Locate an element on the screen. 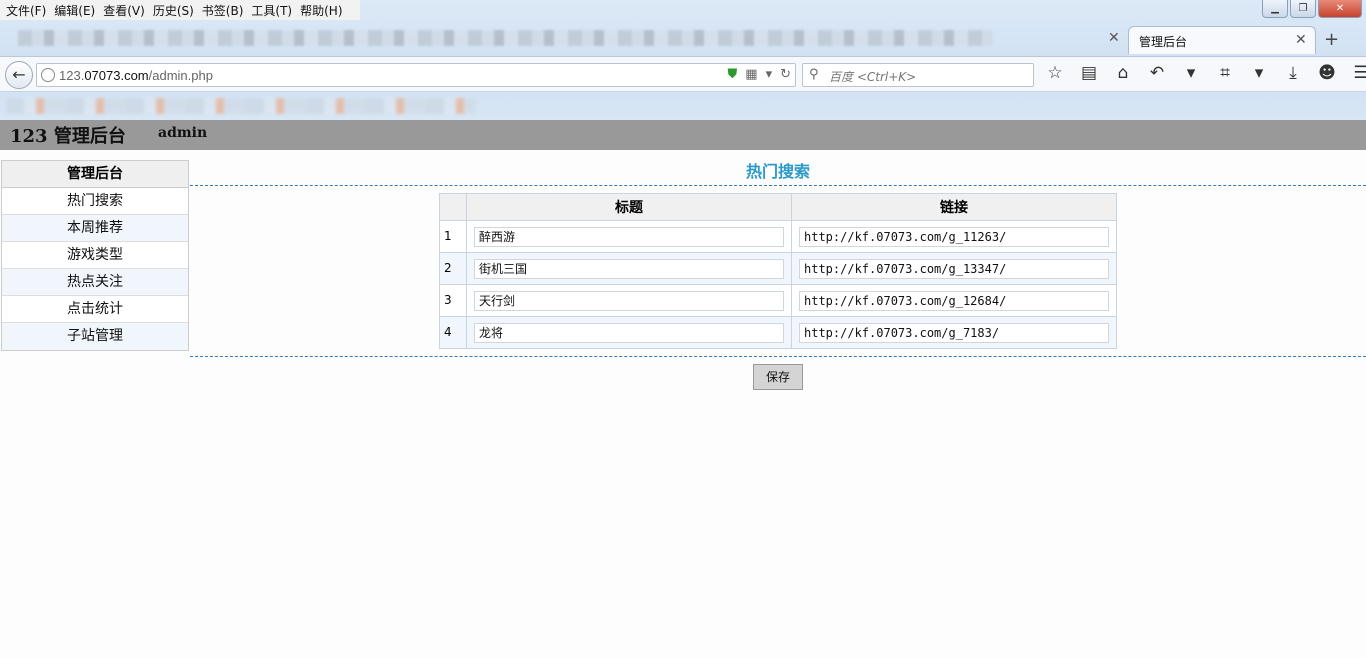  url-text: 123.07073.com/admin.php is located at coordinates (136, 75).